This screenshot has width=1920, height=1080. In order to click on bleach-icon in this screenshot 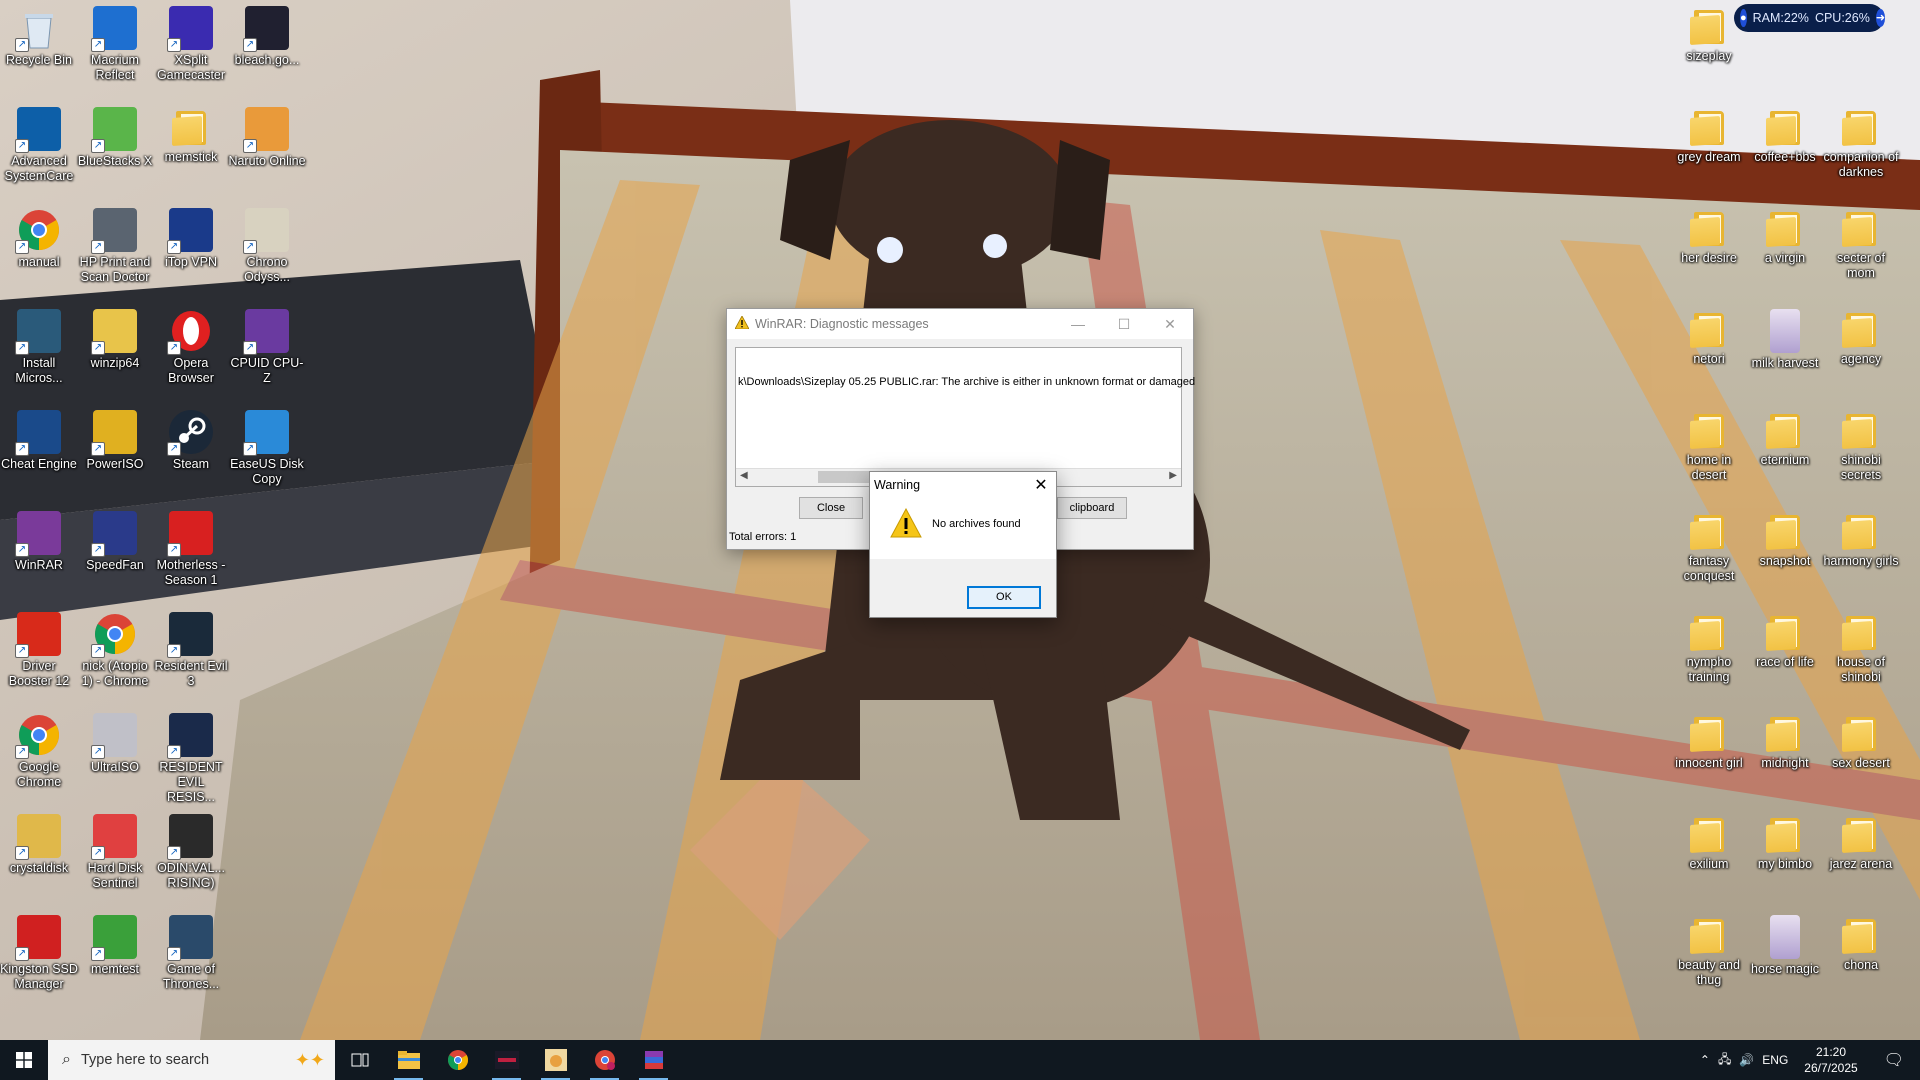, I will do `click(506, 1060)`.